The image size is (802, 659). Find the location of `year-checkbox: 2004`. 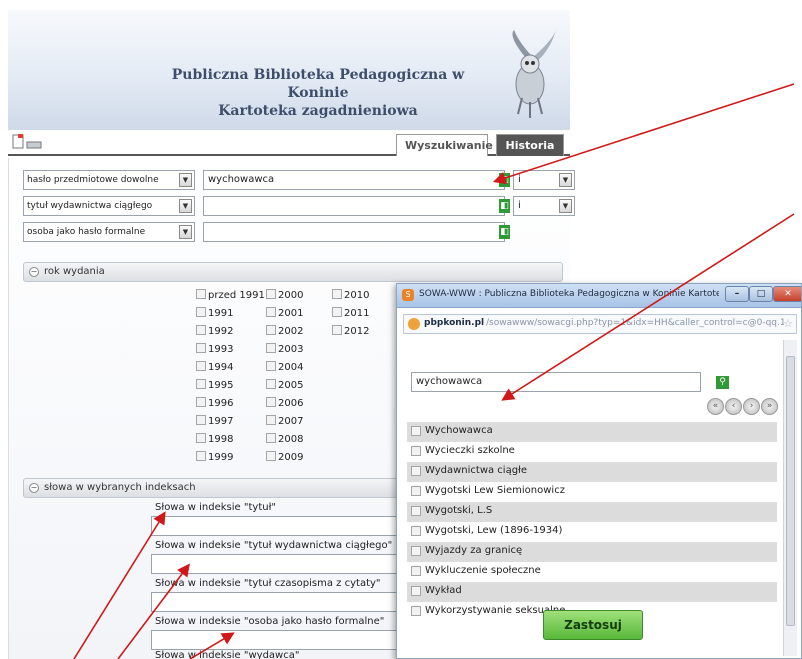

year-checkbox: 2004 is located at coordinates (284, 369).